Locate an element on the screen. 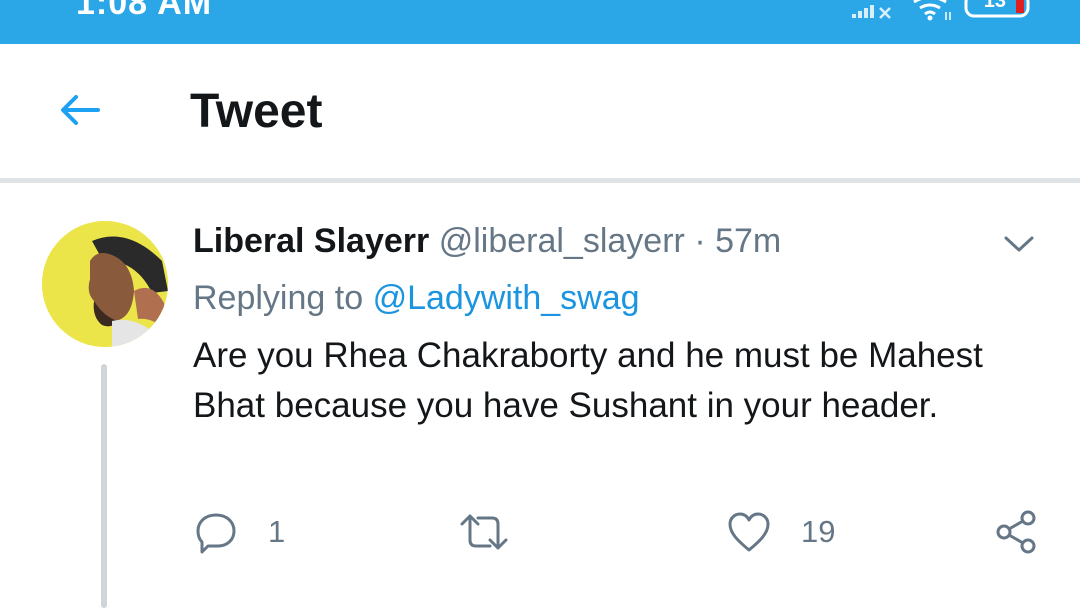  tweet-header: Liberal Slayerr @liberal_slayerr · 57m is located at coordinates (487, 241).